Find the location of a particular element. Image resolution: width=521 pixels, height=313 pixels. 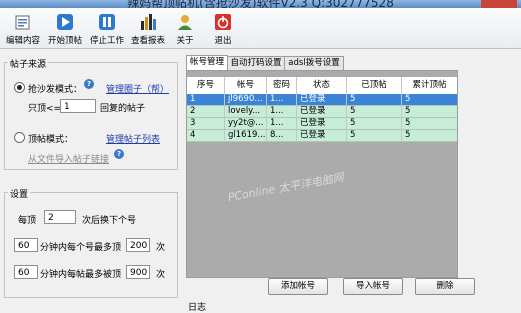

chart-icon is located at coordinates (148, 22).